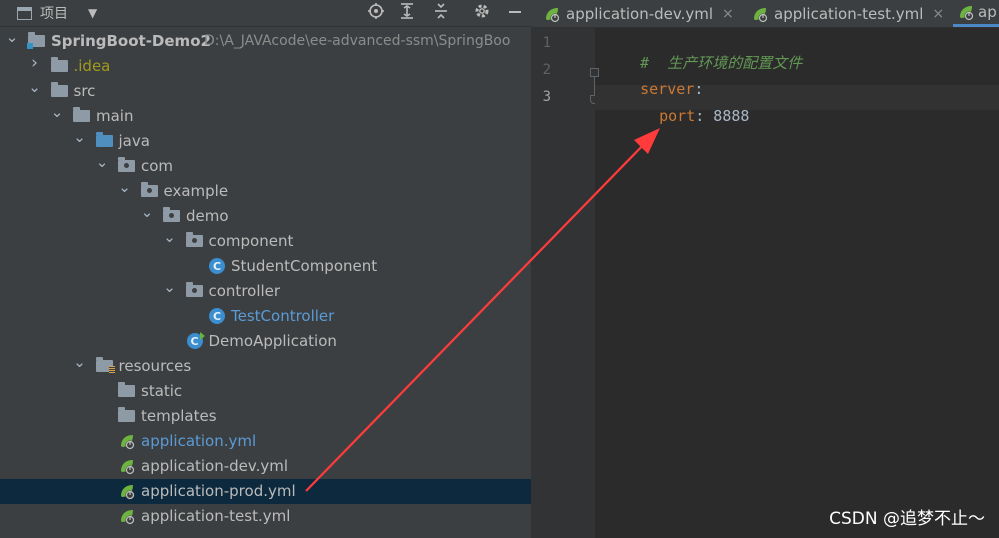 The width and height of the screenshot is (999, 538). I want to click on tree-item-application-test-yml: application-test.yml, so click(265, 516).